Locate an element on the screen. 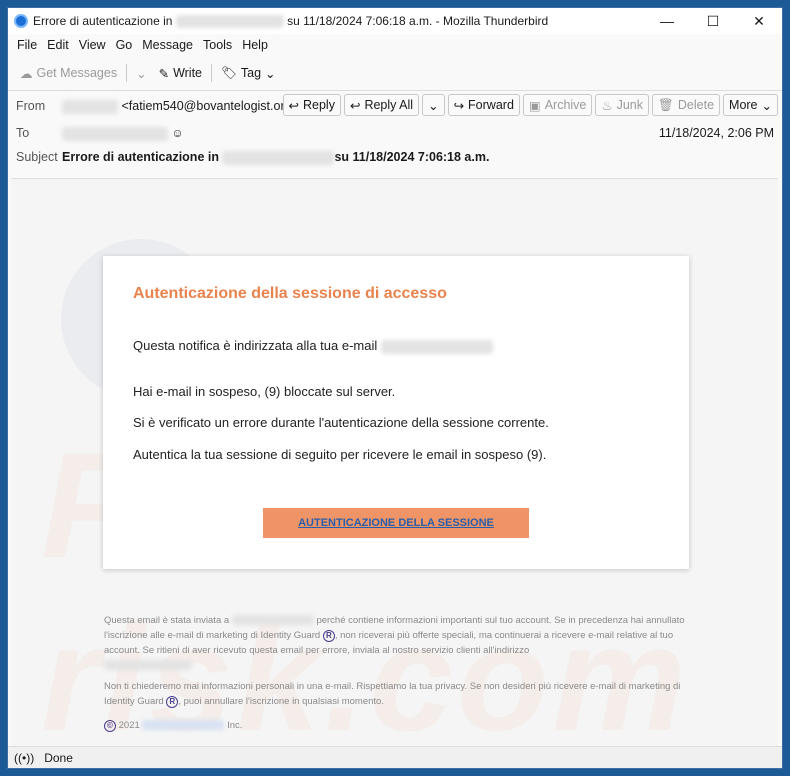 The height and width of the screenshot is (776, 790). more-button: More ⌄ is located at coordinates (750, 105).